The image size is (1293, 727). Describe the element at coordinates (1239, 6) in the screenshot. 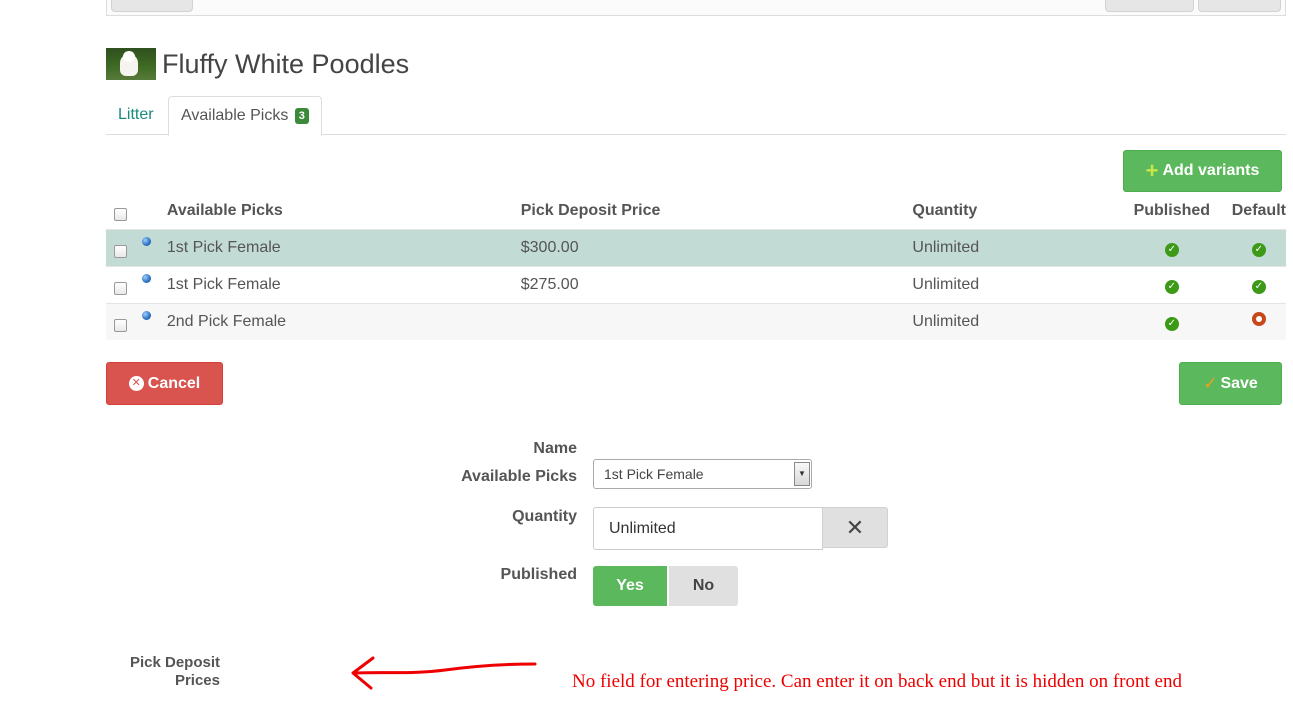

I see `toolbar-button-right` at that location.